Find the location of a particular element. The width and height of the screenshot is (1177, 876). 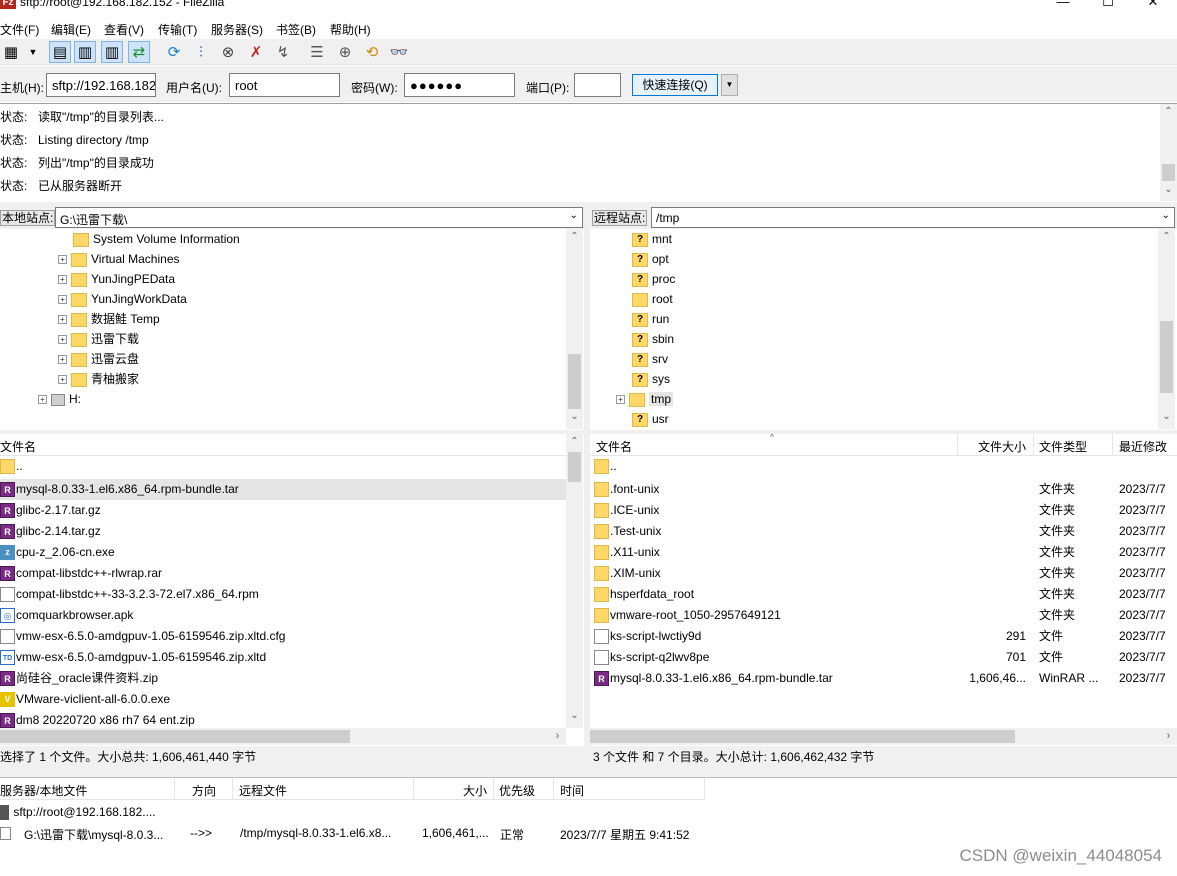

tree-item: + 数据鮭 Temp is located at coordinates (109, 319).